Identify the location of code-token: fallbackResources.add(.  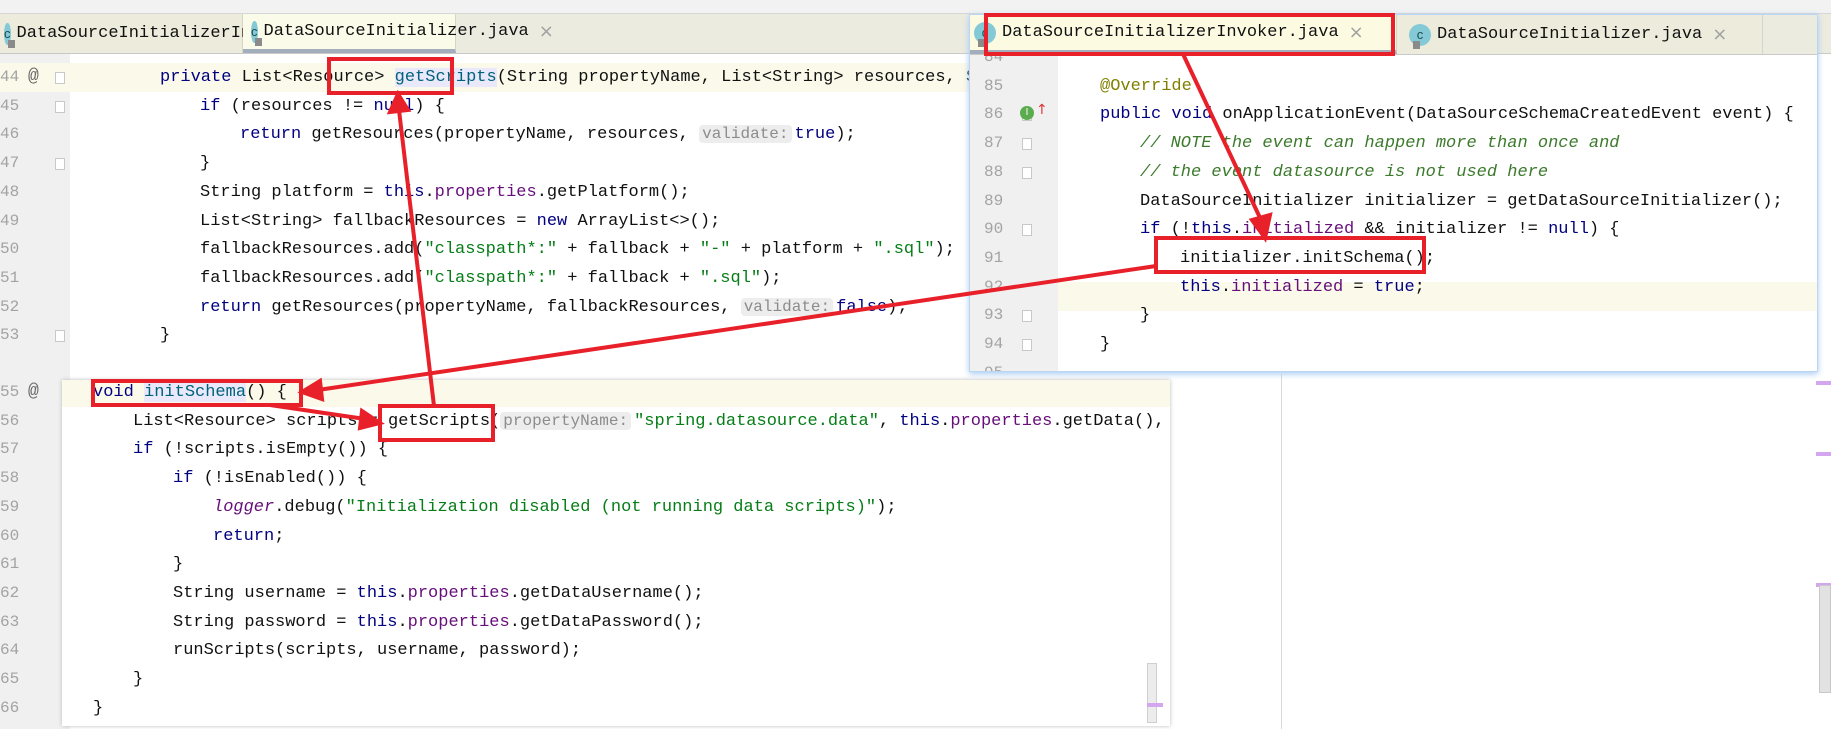
(312, 278).